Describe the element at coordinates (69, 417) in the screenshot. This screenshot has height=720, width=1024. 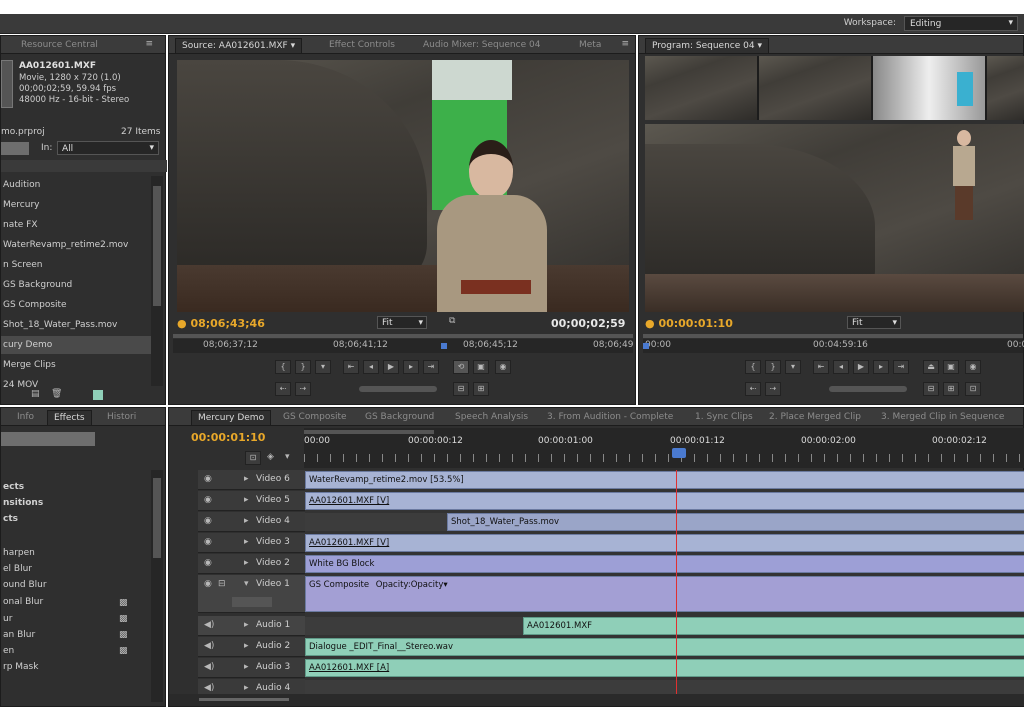
I see `tab-effects: Effects` at that location.